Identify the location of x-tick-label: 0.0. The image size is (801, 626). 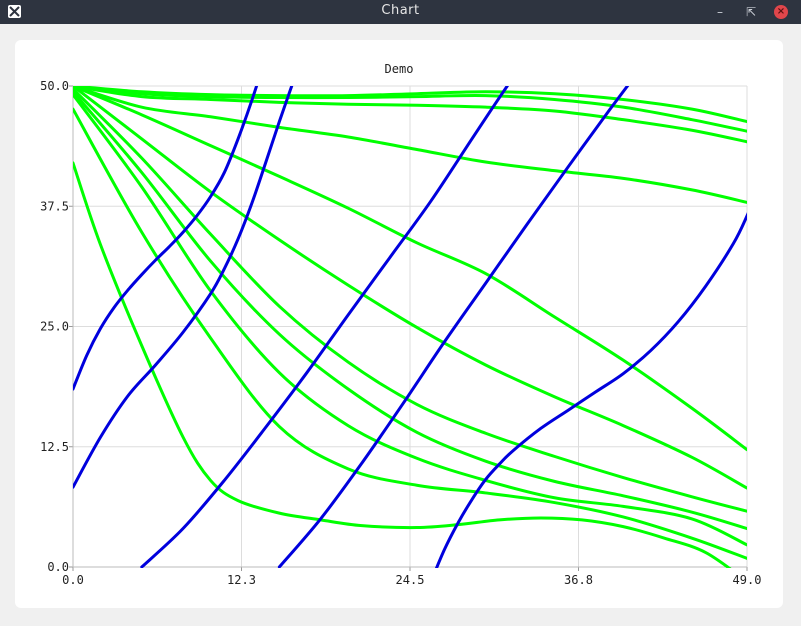
(73, 580).